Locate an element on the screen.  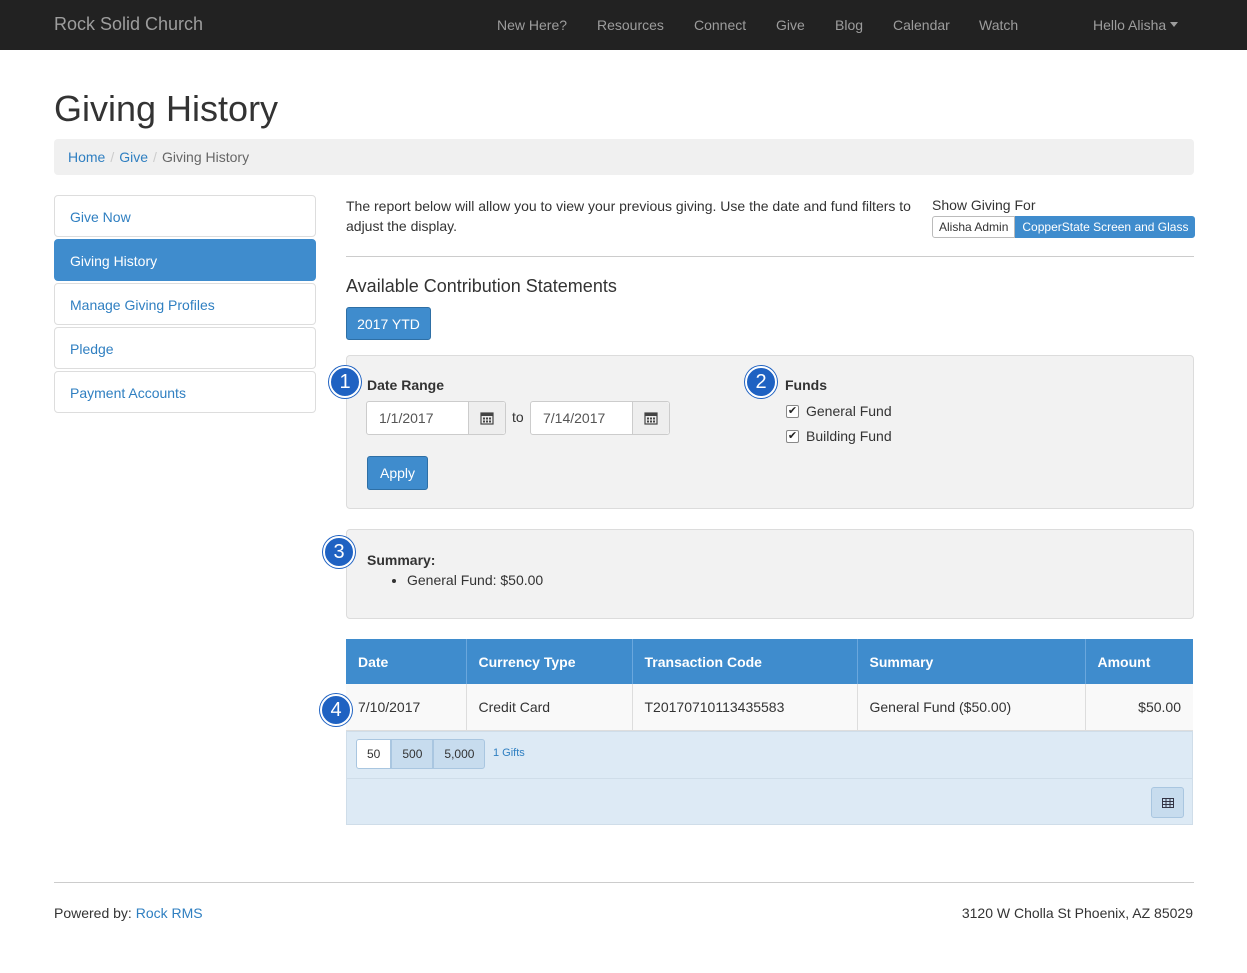
end-date-picker is located at coordinates (600, 418).